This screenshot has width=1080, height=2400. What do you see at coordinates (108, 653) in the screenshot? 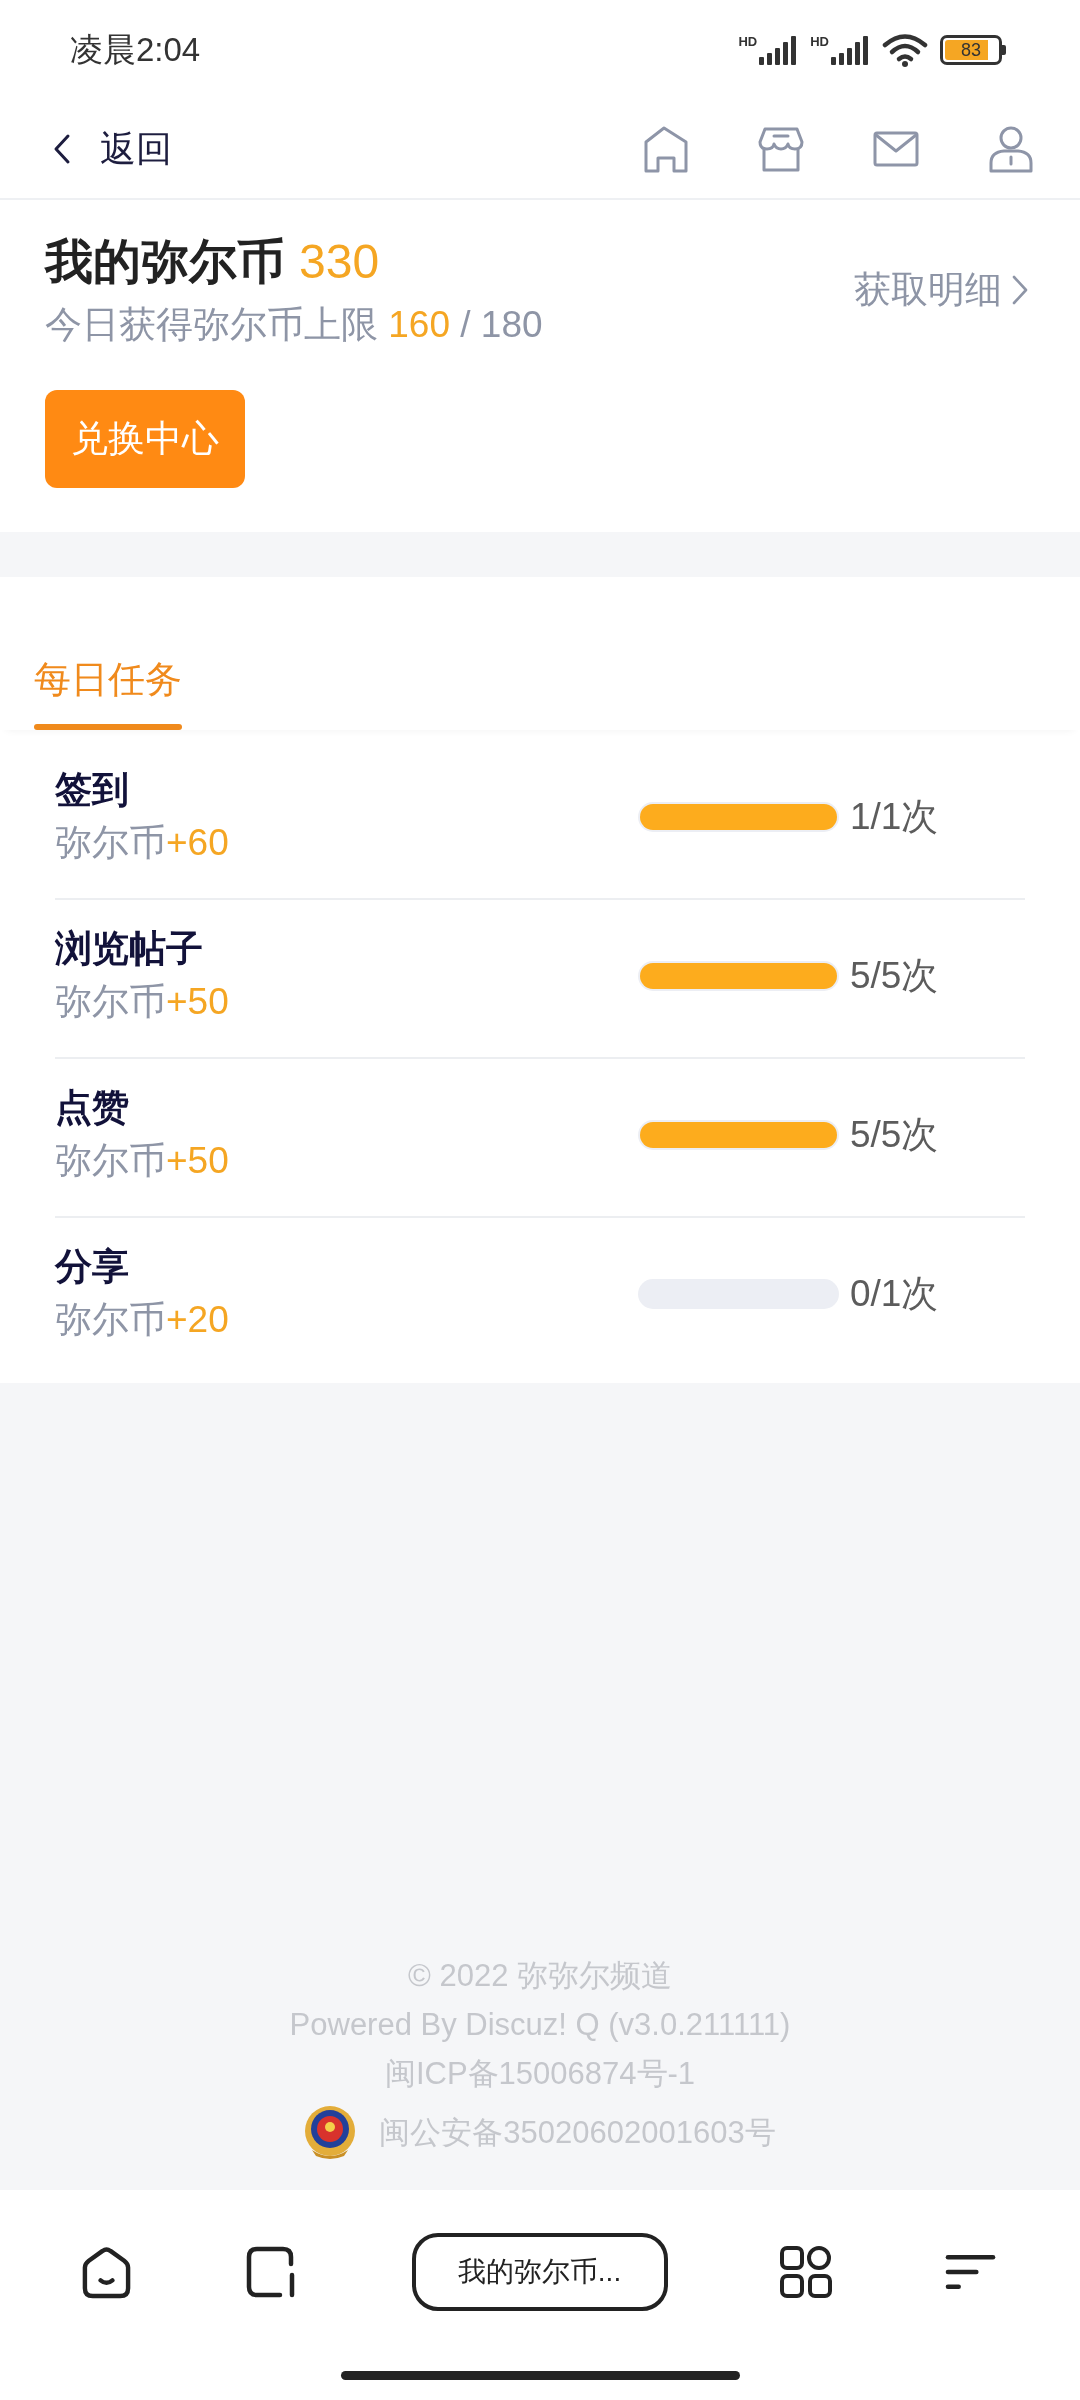
I see `tab: 每日任务` at bounding box center [108, 653].